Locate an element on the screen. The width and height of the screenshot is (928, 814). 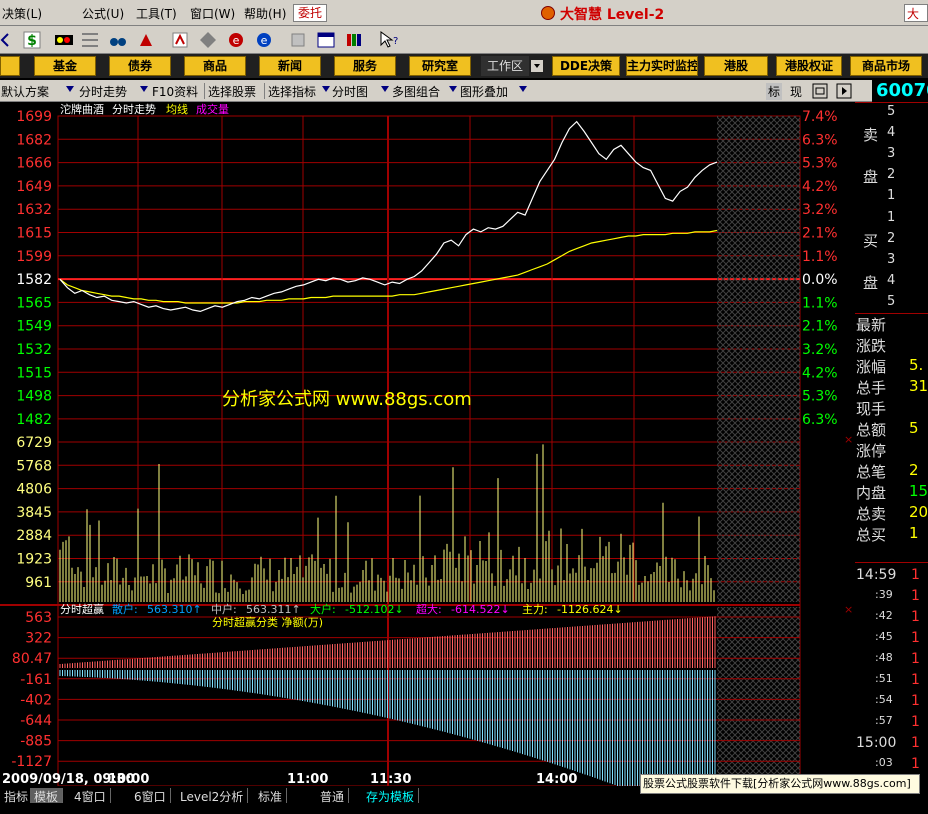
tick-time: :57 is located at coordinates (884, 720).